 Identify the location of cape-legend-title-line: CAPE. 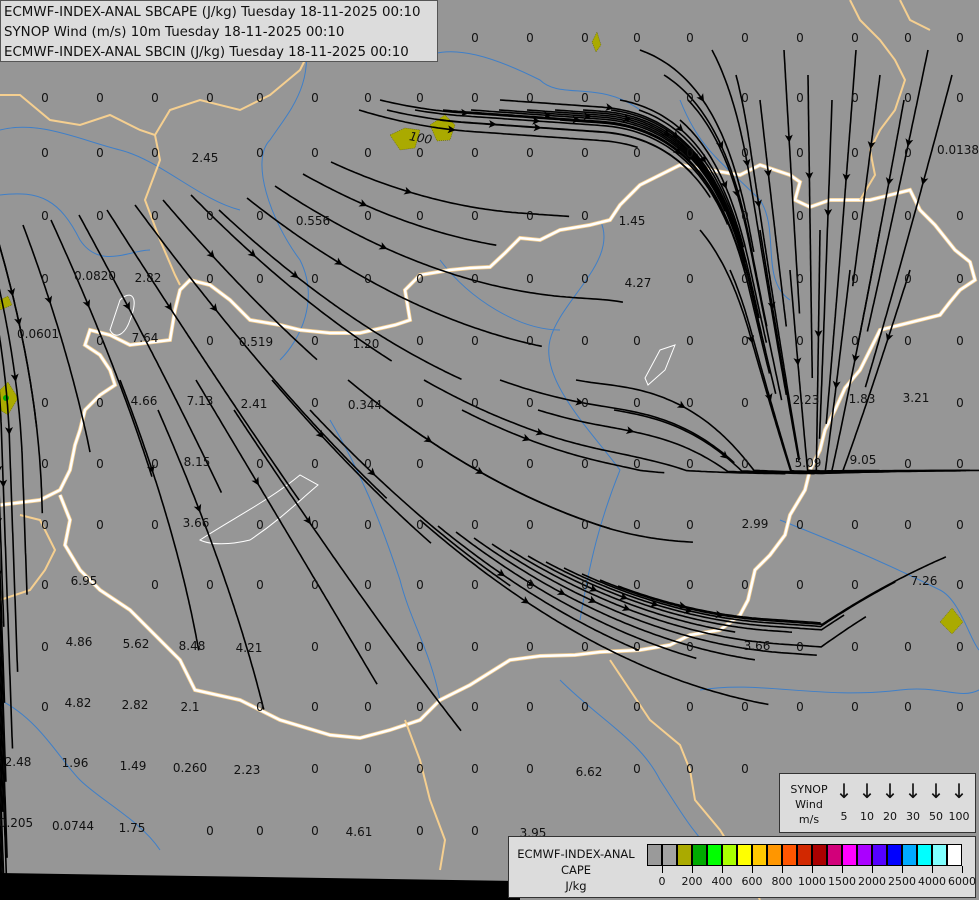
(576, 870).